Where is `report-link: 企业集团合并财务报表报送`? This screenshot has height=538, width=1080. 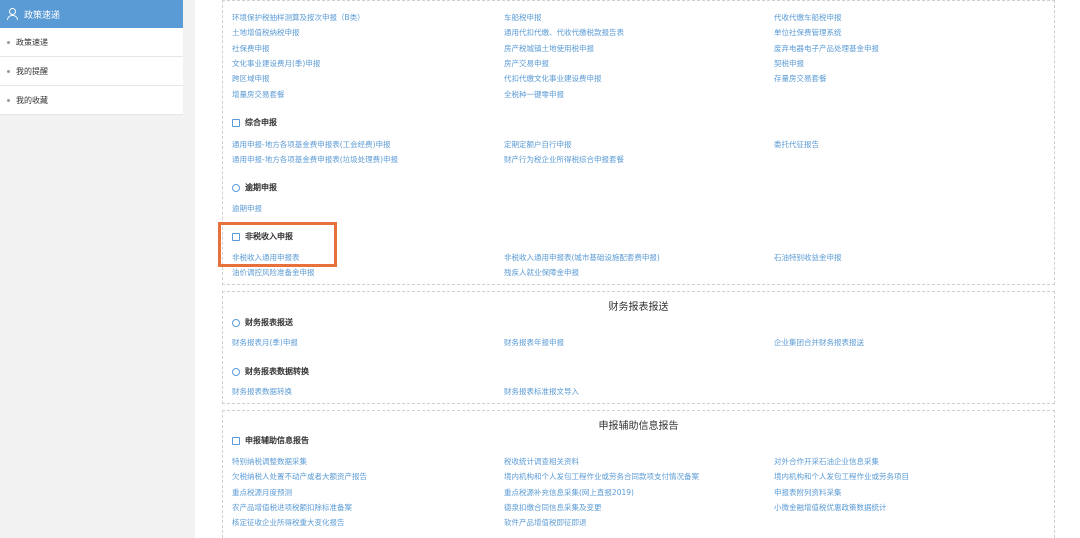
report-link: 企业集团合并财务报表报送 is located at coordinates (819, 342).